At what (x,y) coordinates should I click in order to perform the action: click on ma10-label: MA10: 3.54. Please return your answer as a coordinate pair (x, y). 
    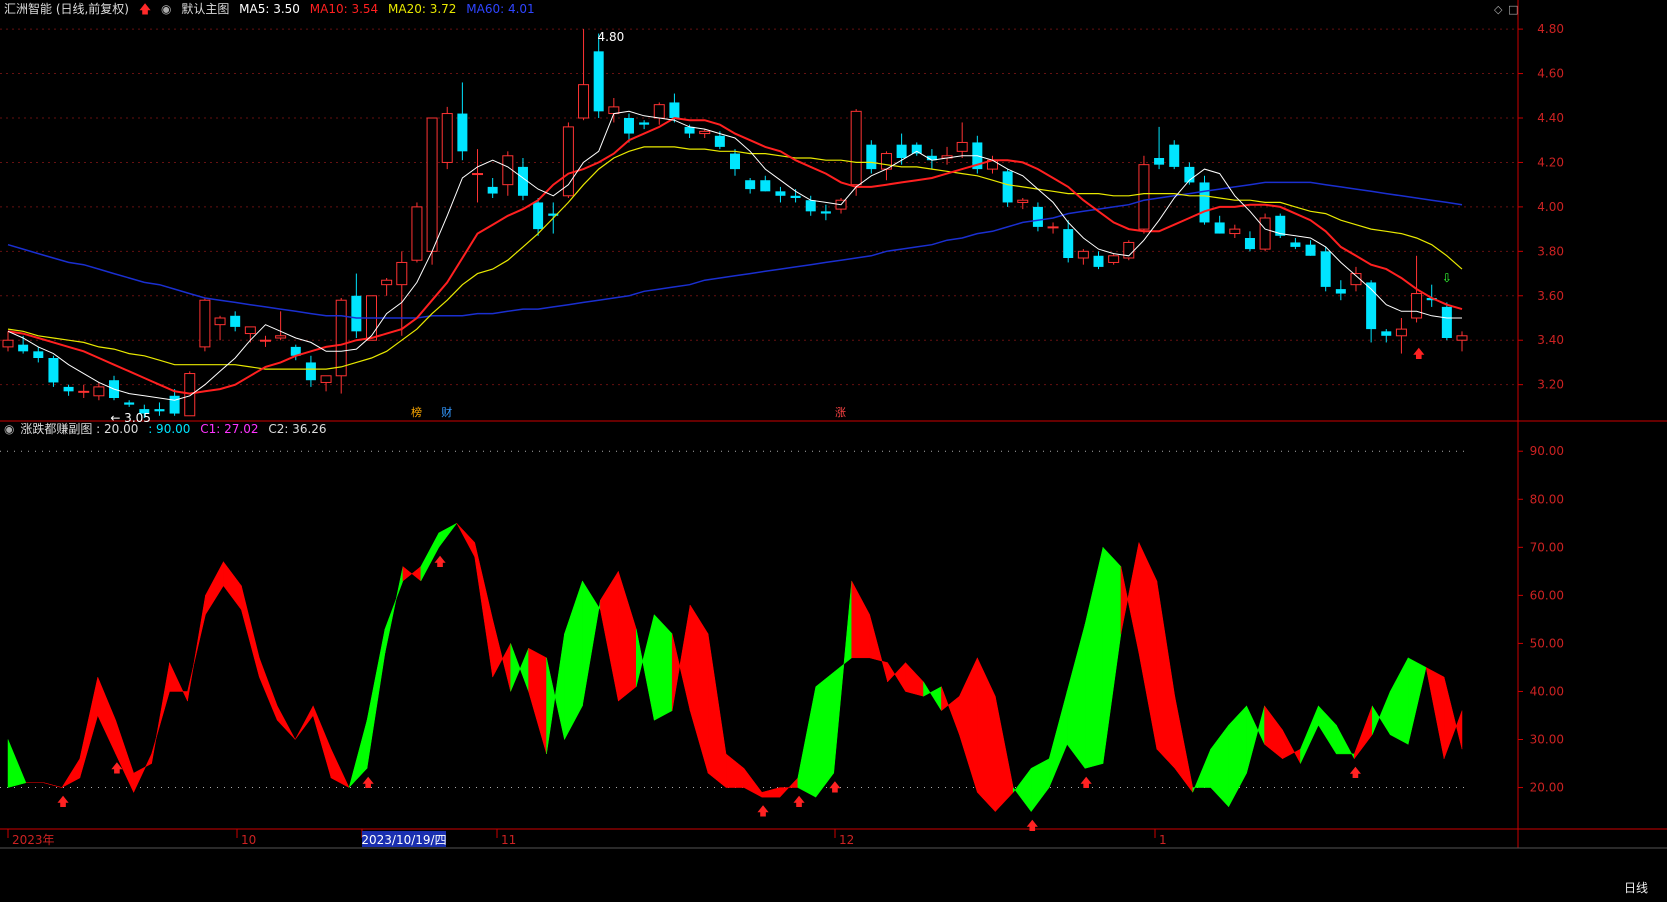
    Looking at the image, I should click on (344, 9).